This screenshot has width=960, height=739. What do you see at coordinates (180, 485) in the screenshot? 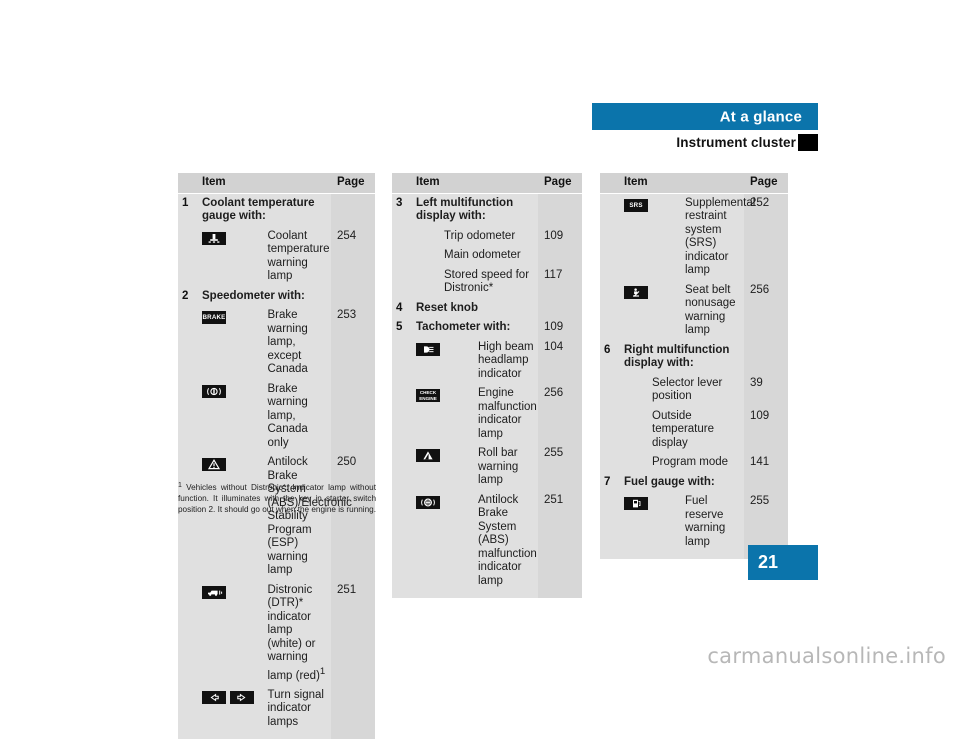
I see `footnote-marker: 1` at bounding box center [180, 485].